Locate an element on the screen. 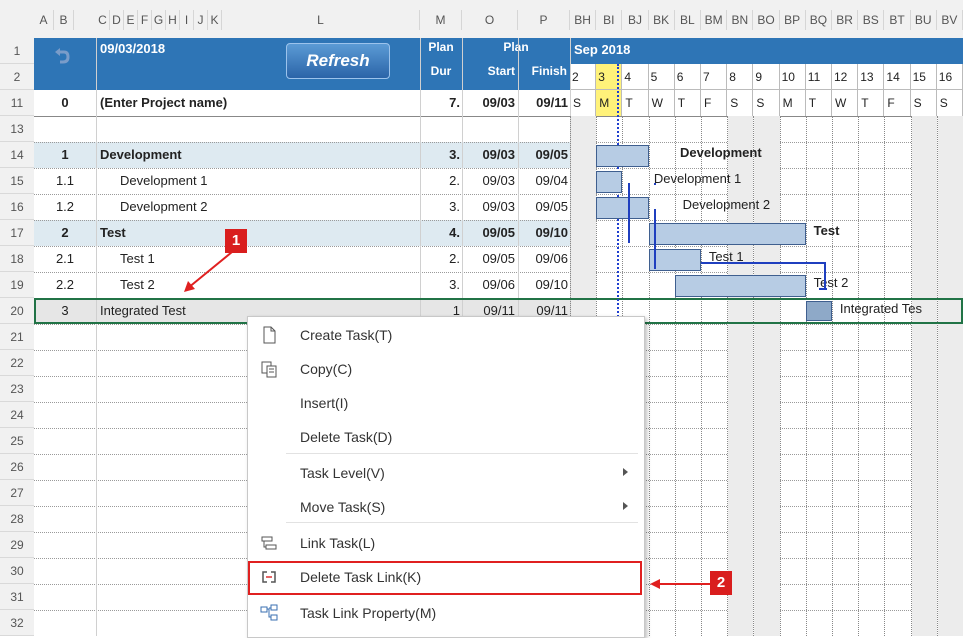 The width and height of the screenshot is (963, 638). gantt-day: 9 is located at coordinates (766, 77).